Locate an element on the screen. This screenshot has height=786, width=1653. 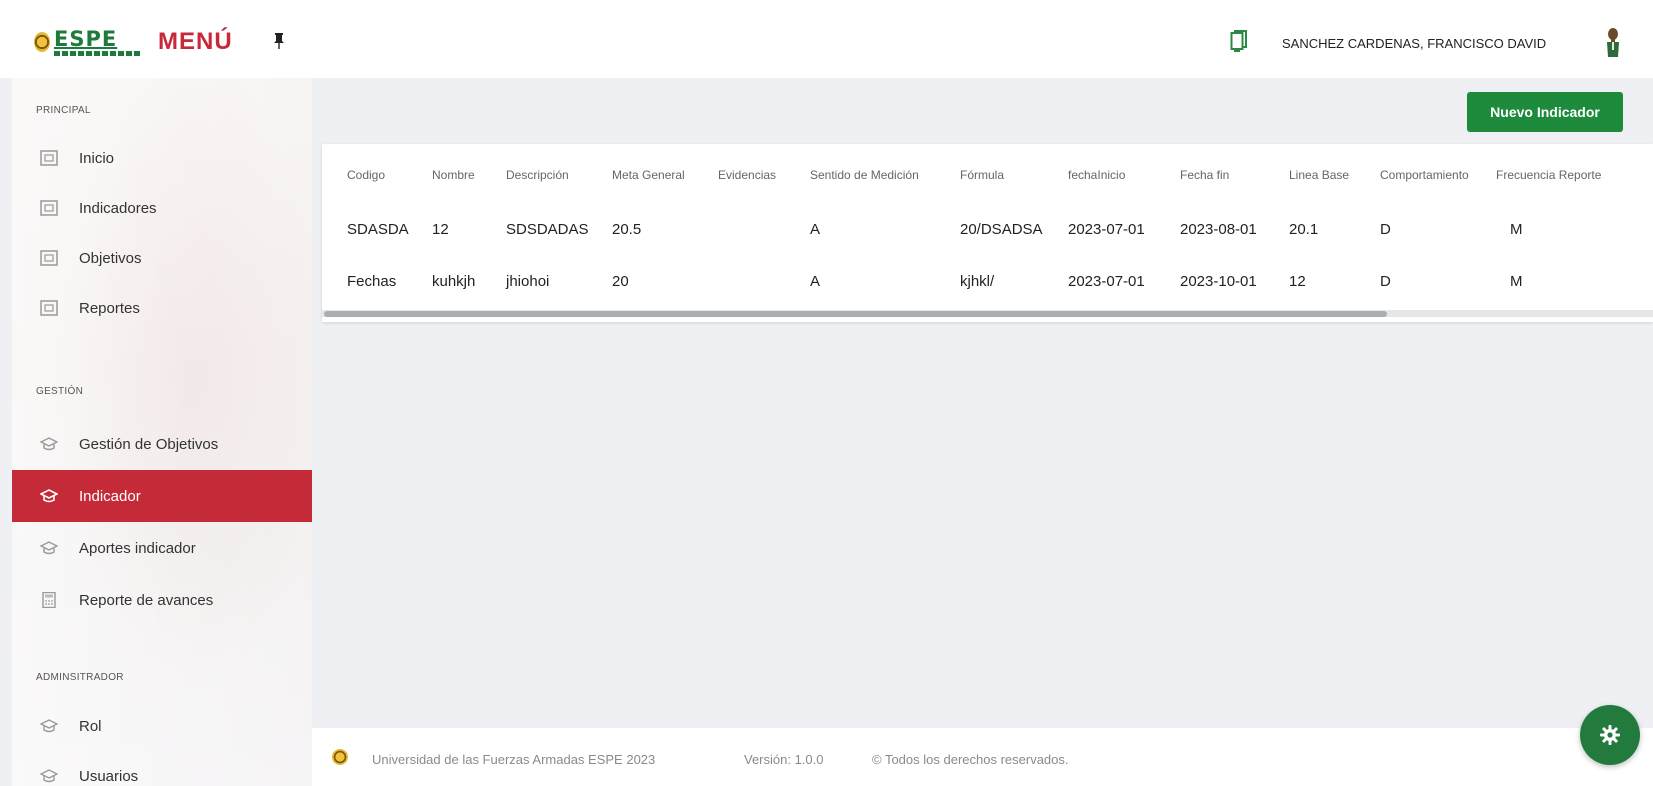
section-label-administrador: ADMINSITRADOR is located at coordinates (80, 677).